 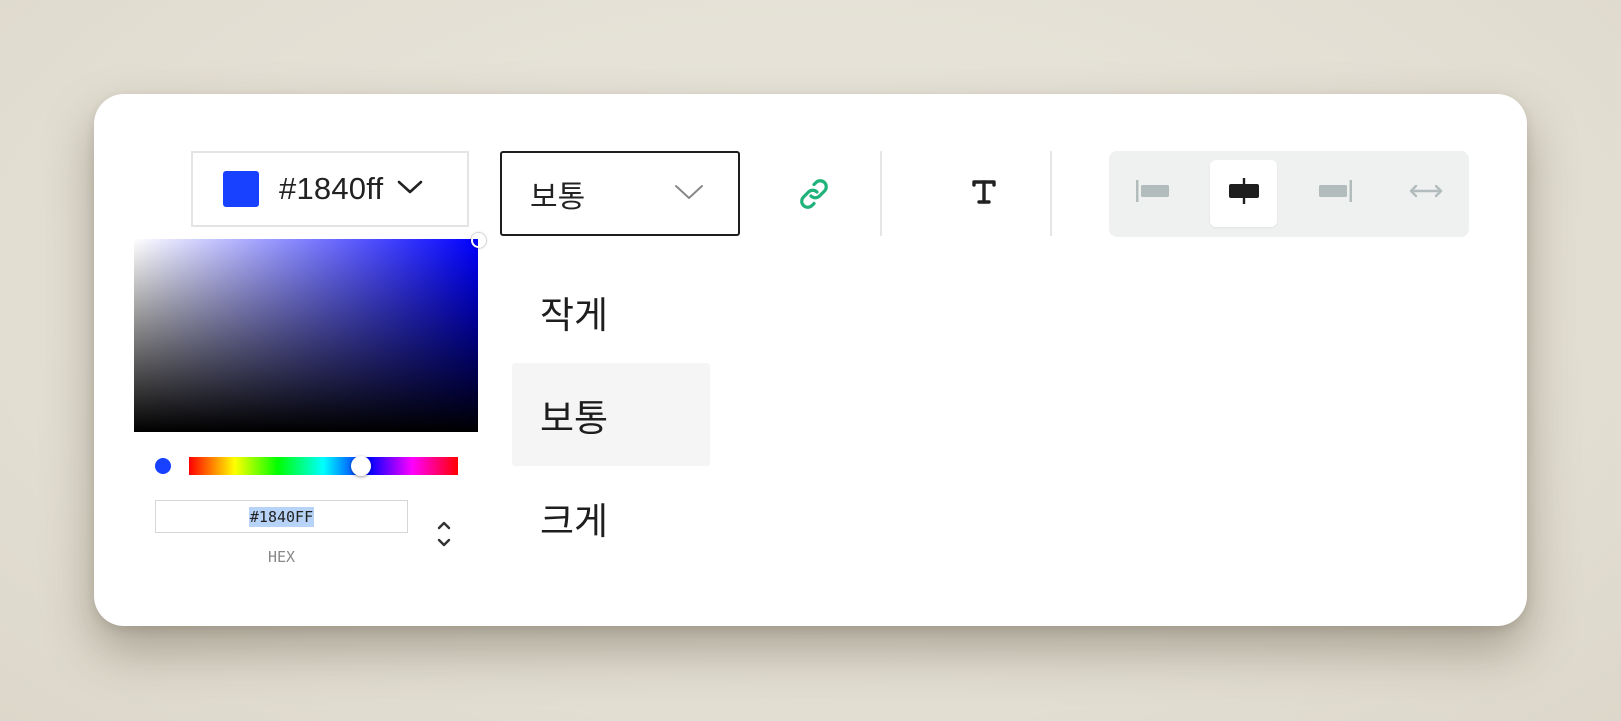 I want to click on size-option-large: 크게, so click(x=611, y=517).